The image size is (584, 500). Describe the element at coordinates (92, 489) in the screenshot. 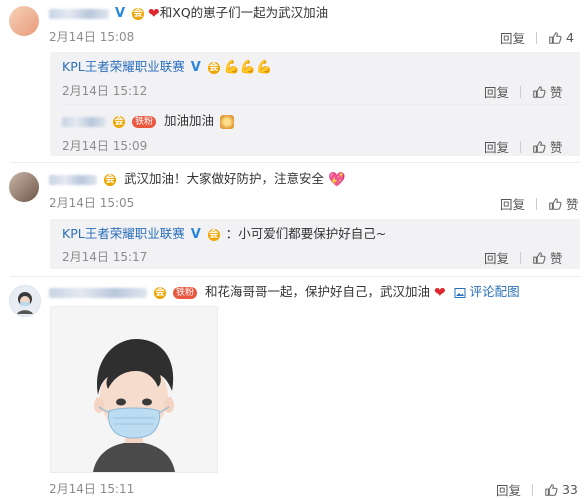

I see `comment-time: 2月14日 15:11` at that location.